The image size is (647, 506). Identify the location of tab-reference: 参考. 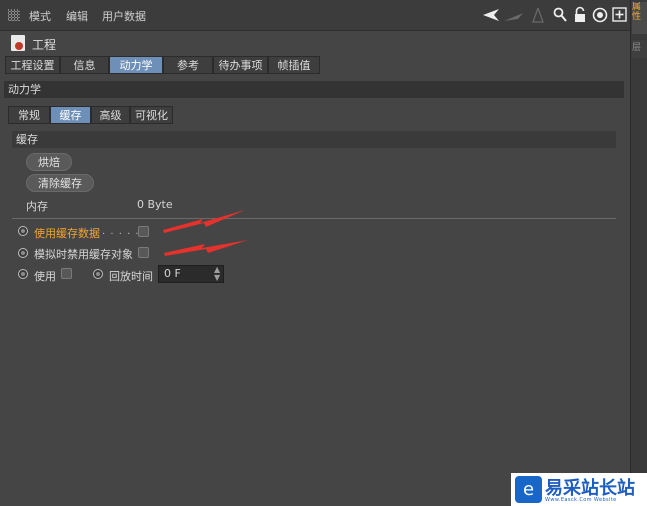
(188, 65).